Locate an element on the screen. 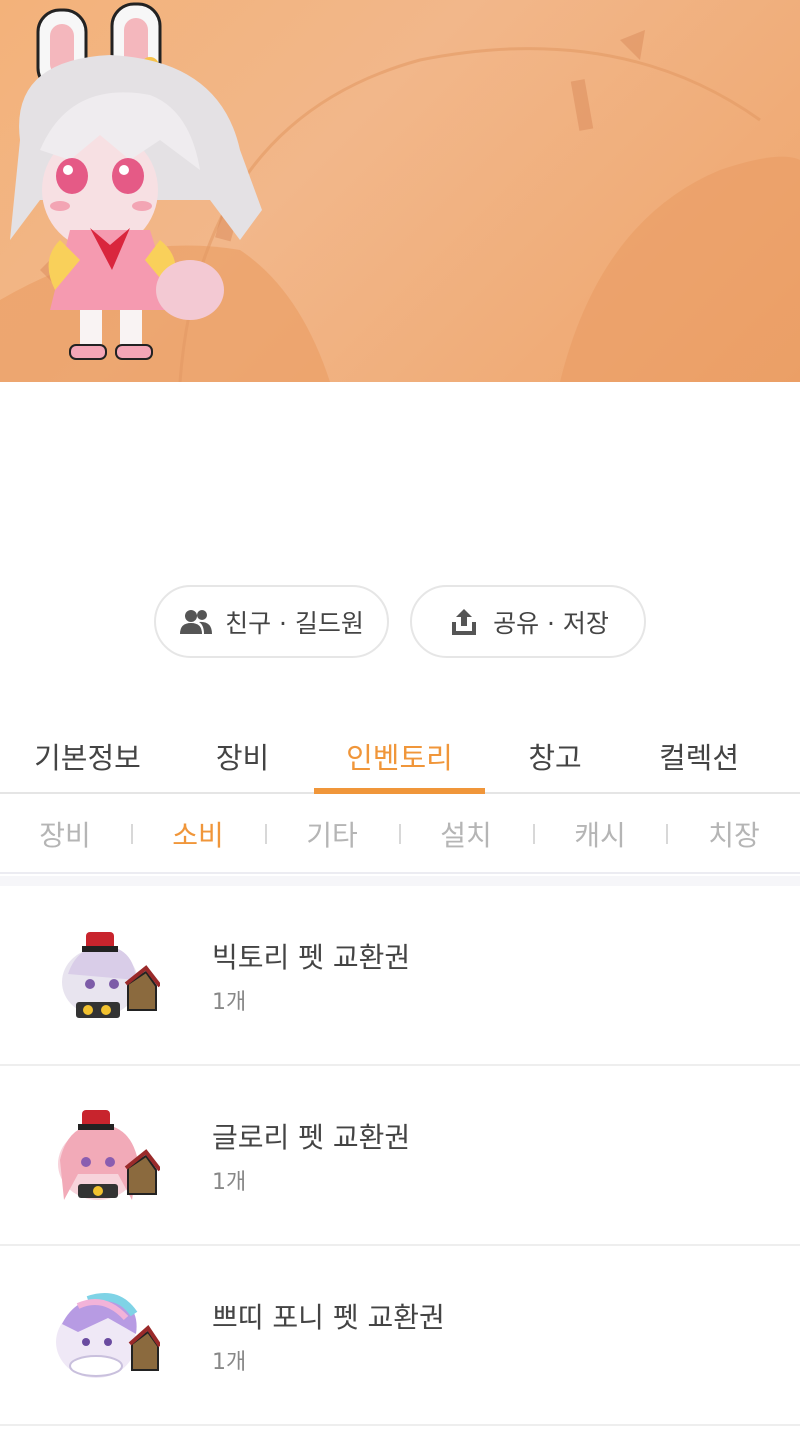 The height and width of the screenshot is (1429, 800). character-avatar is located at coordinates (136, 181).